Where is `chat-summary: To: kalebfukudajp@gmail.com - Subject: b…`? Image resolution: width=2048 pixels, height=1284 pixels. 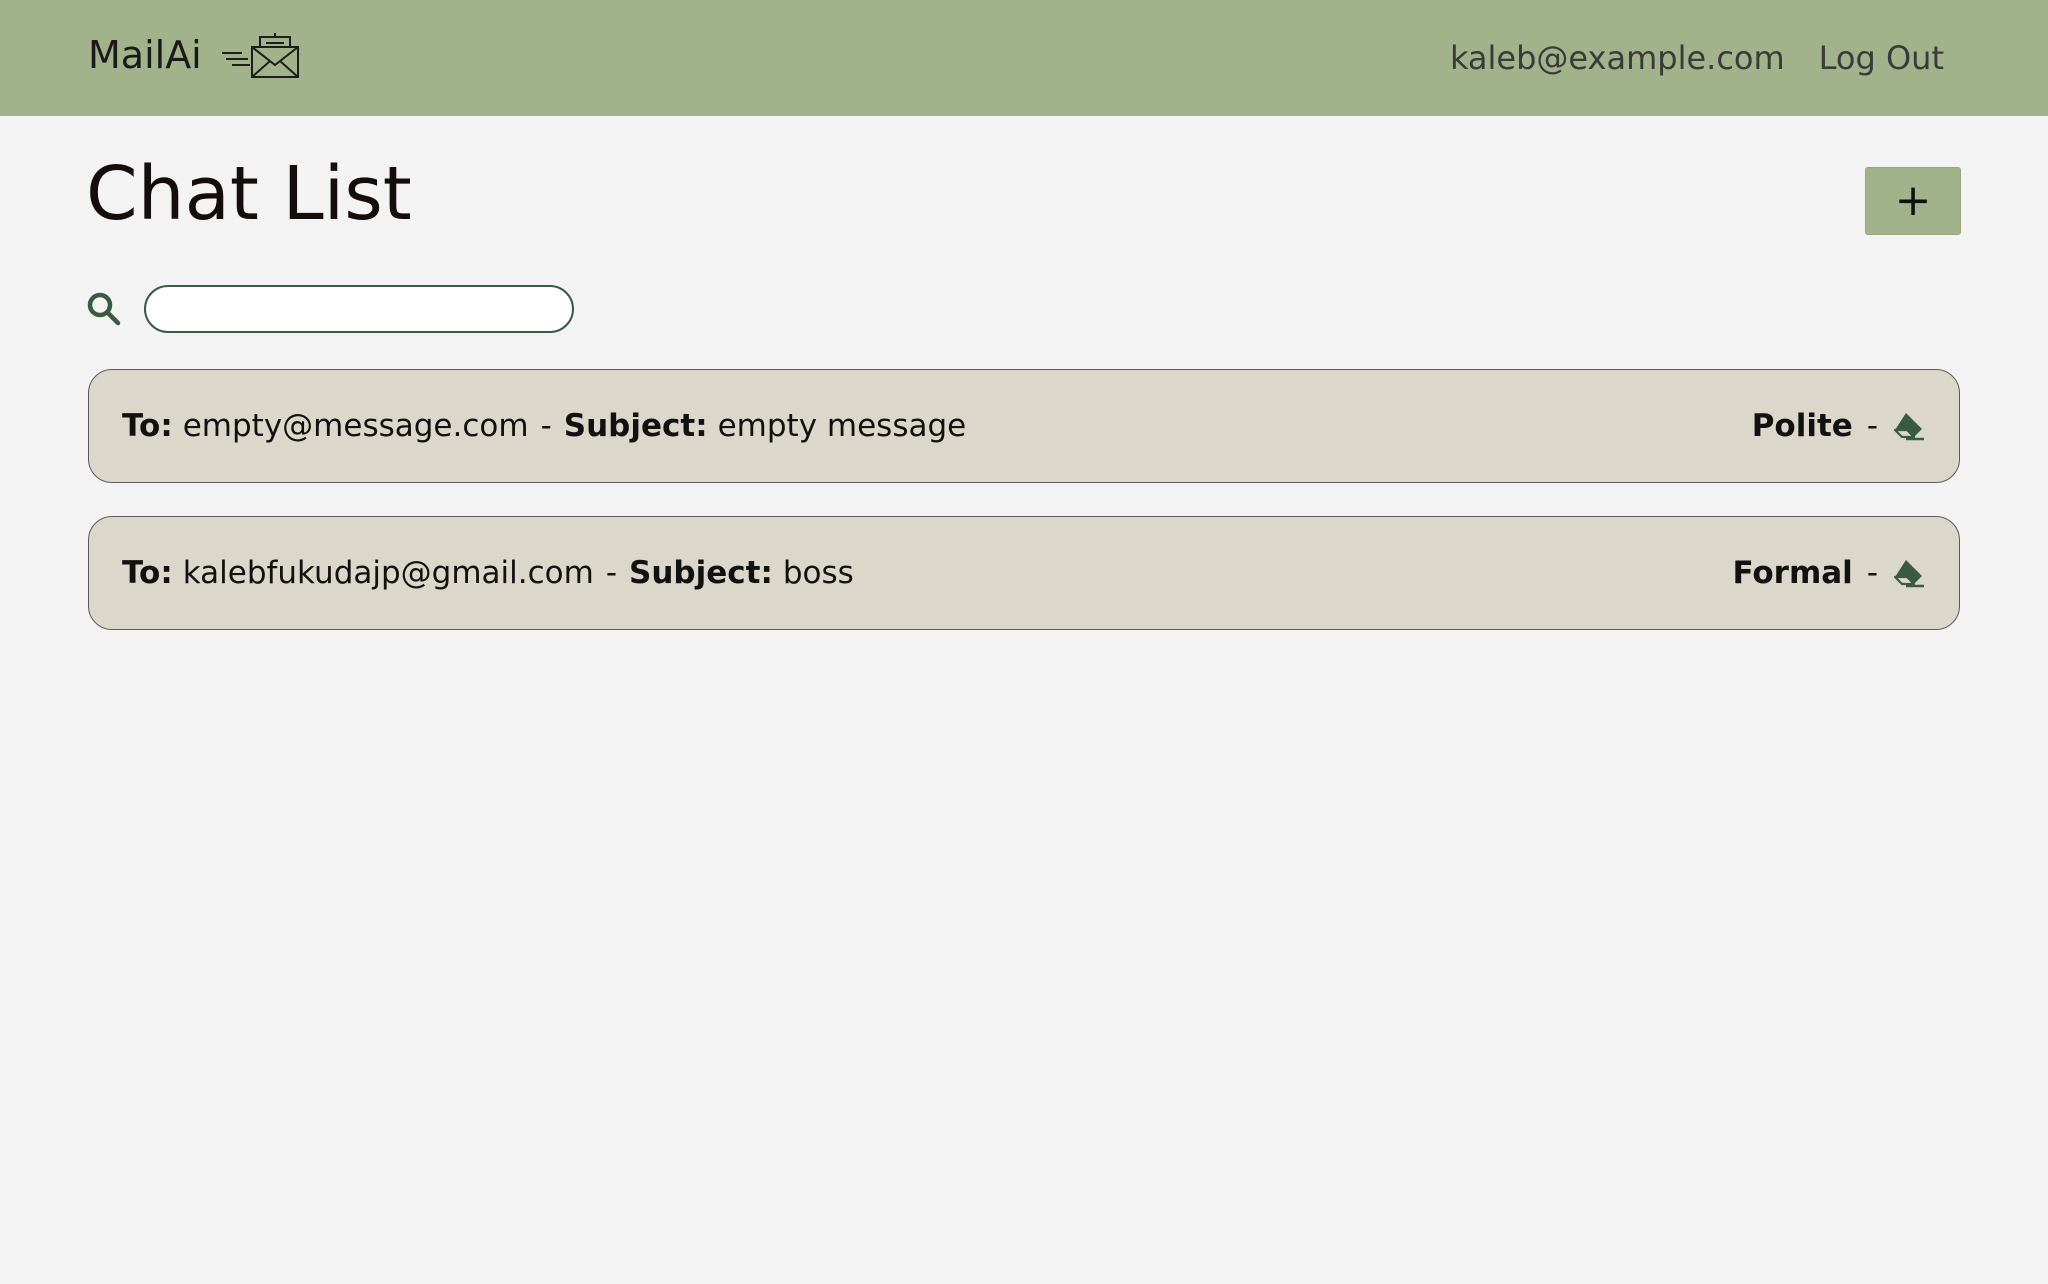 chat-summary: To: kalebfukudajp@gmail.com - Subject: b… is located at coordinates (488, 572).